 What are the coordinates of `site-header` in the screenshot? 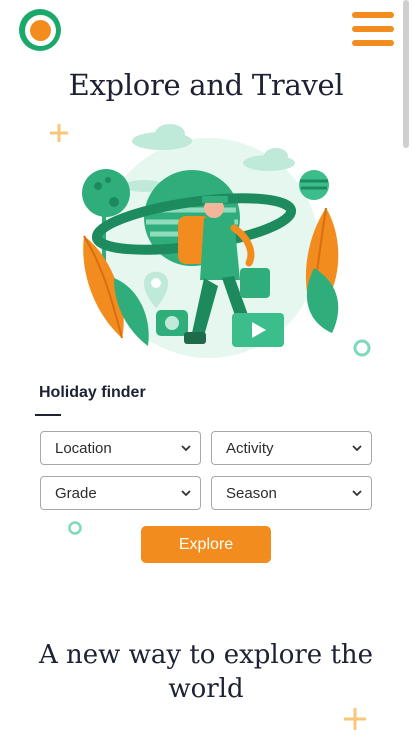 It's located at (206, 30).